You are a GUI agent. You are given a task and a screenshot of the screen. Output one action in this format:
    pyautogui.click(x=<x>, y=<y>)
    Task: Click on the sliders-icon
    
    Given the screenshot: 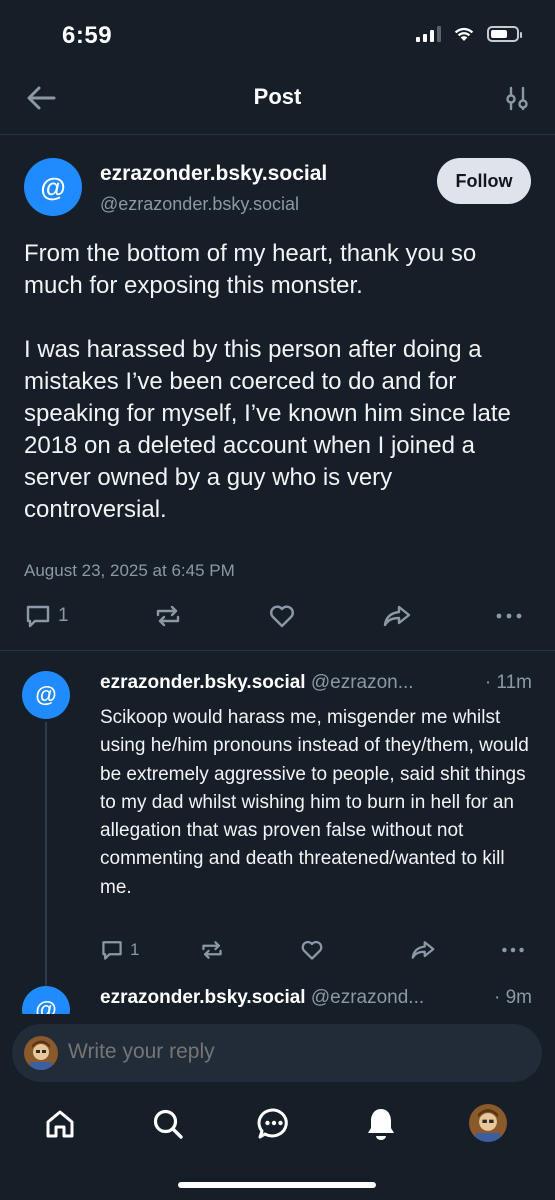 What is the action you would take?
    pyautogui.click(x=517, y=98)
    